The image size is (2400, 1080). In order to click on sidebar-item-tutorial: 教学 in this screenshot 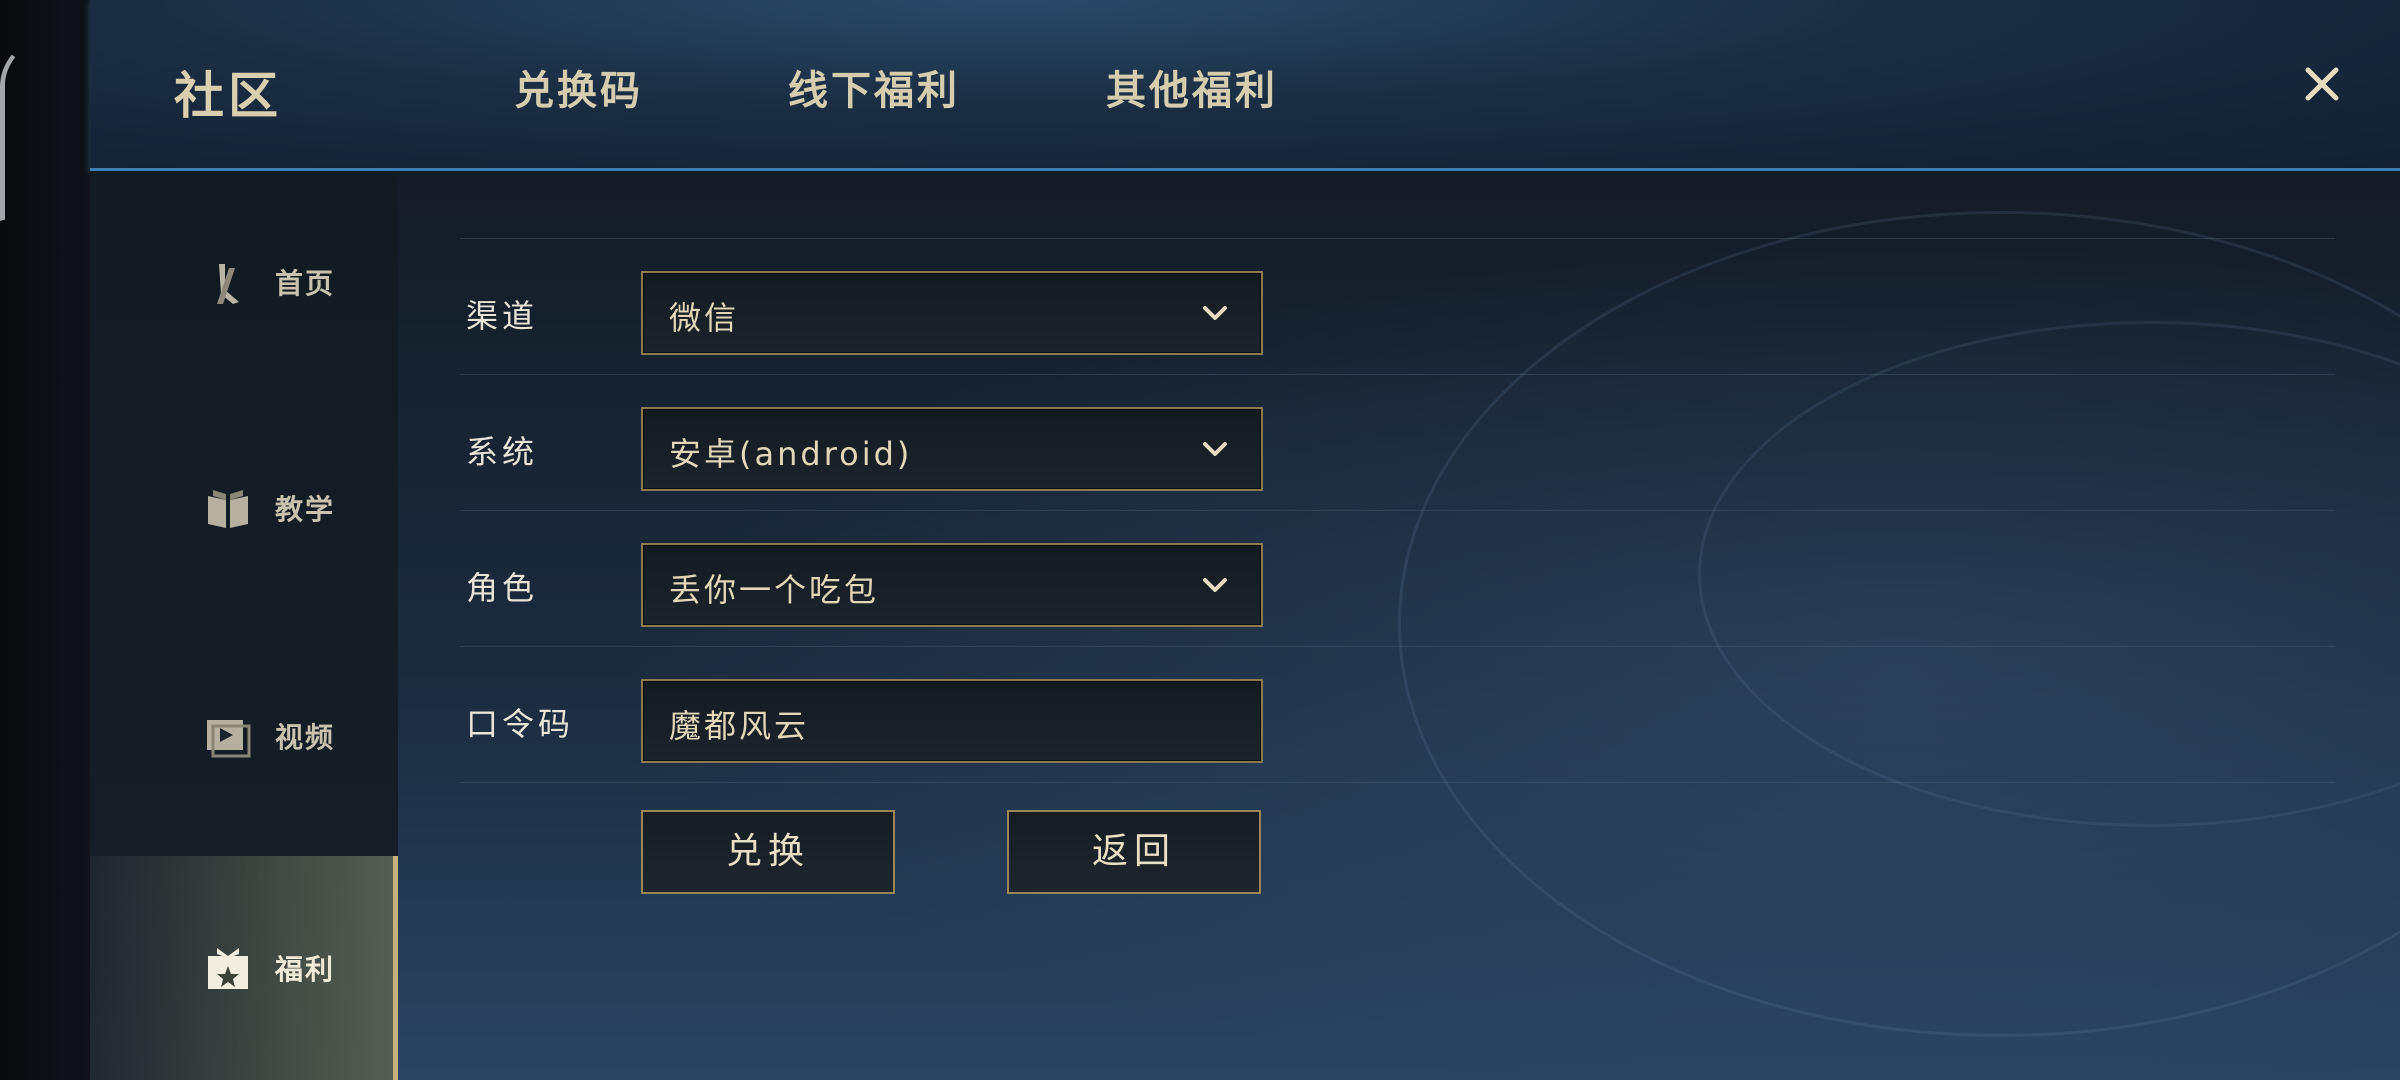, I will do `click(244, 508)`.